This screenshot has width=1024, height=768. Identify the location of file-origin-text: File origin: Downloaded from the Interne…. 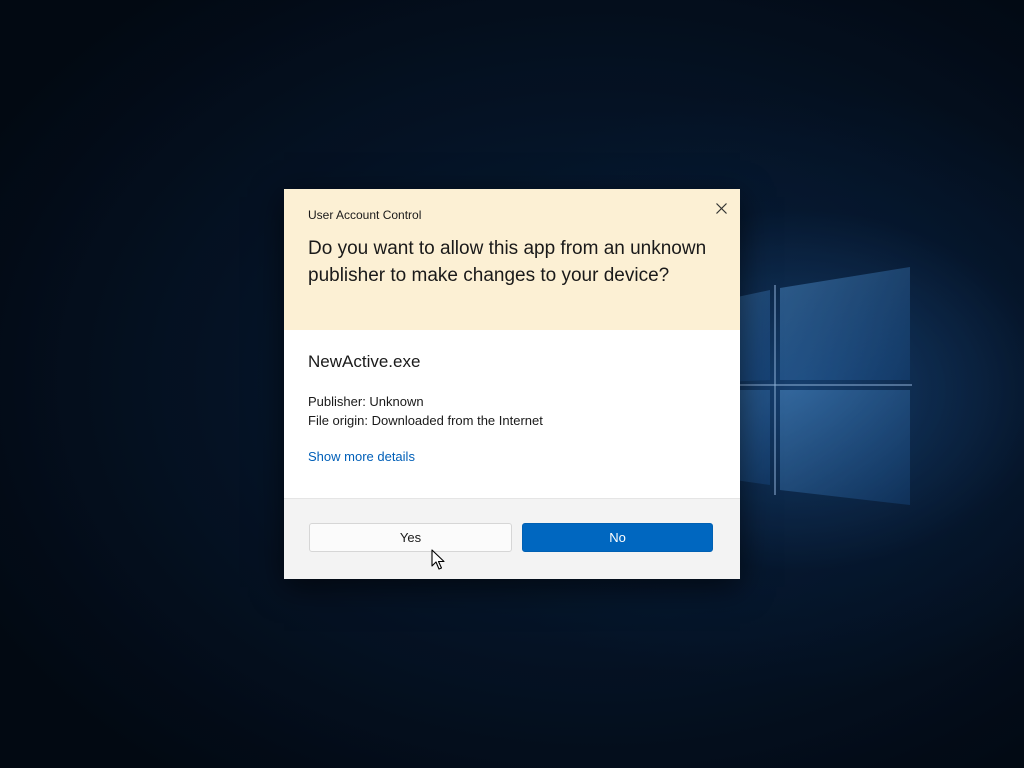
(425, 420).